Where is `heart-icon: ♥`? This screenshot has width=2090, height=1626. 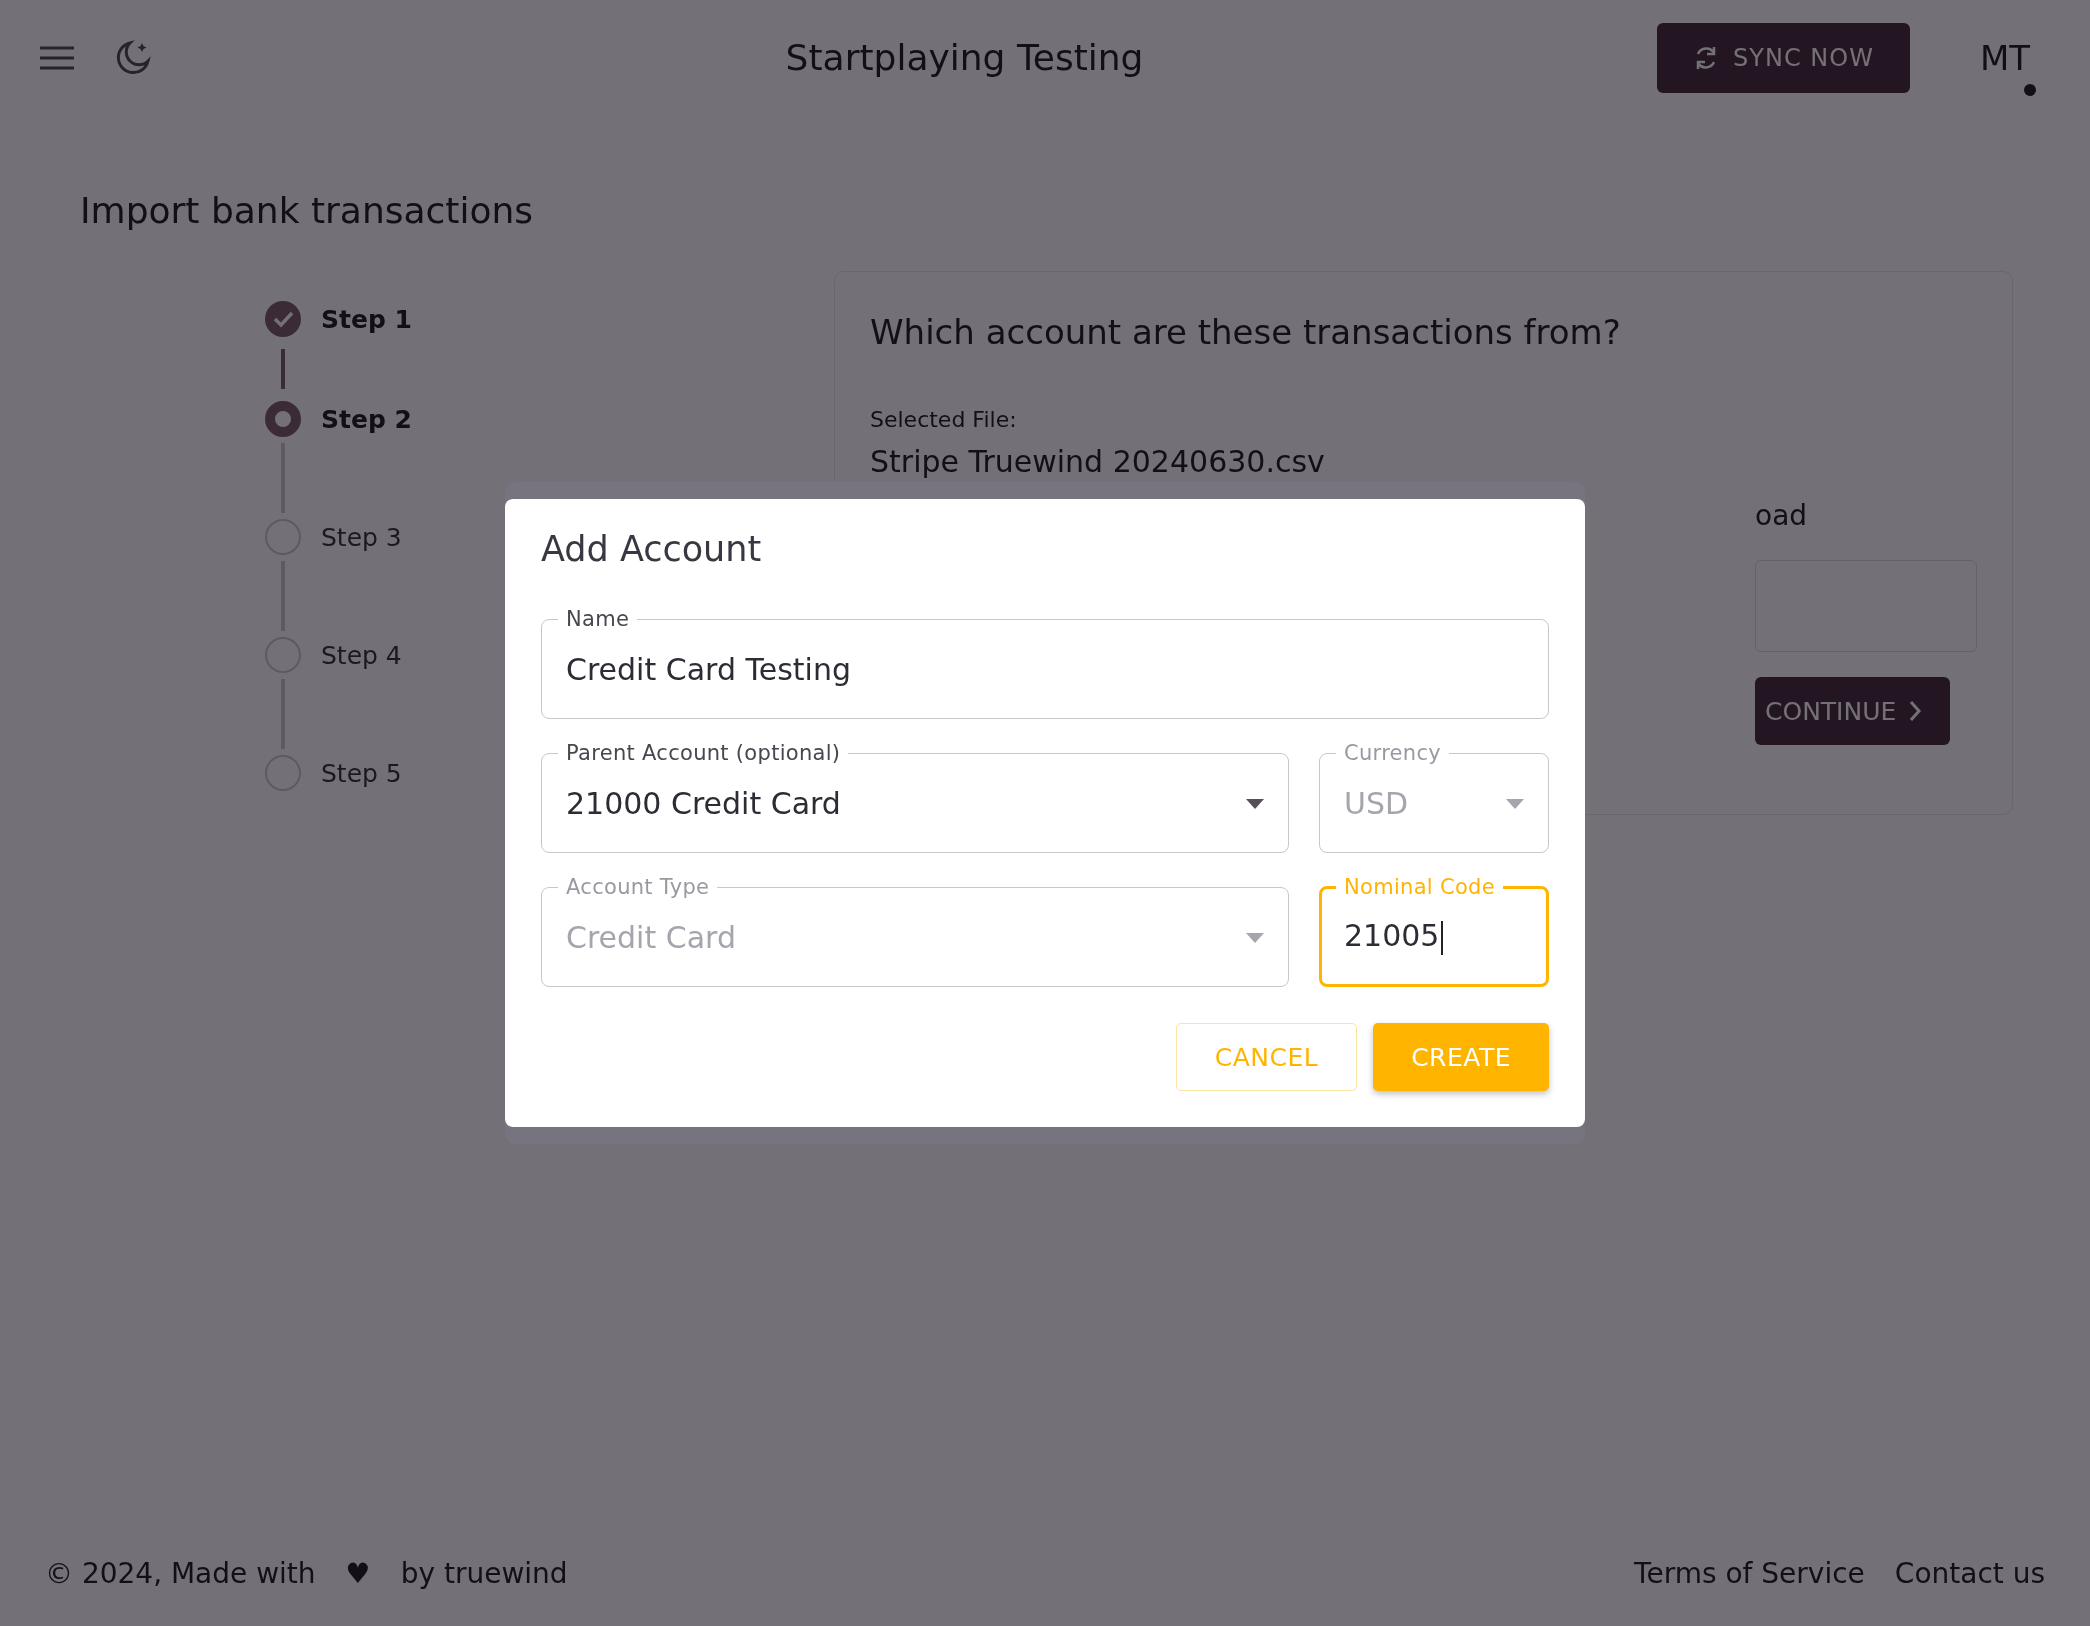
heart-icon: ♥ is located at coordinates (358, 1573).